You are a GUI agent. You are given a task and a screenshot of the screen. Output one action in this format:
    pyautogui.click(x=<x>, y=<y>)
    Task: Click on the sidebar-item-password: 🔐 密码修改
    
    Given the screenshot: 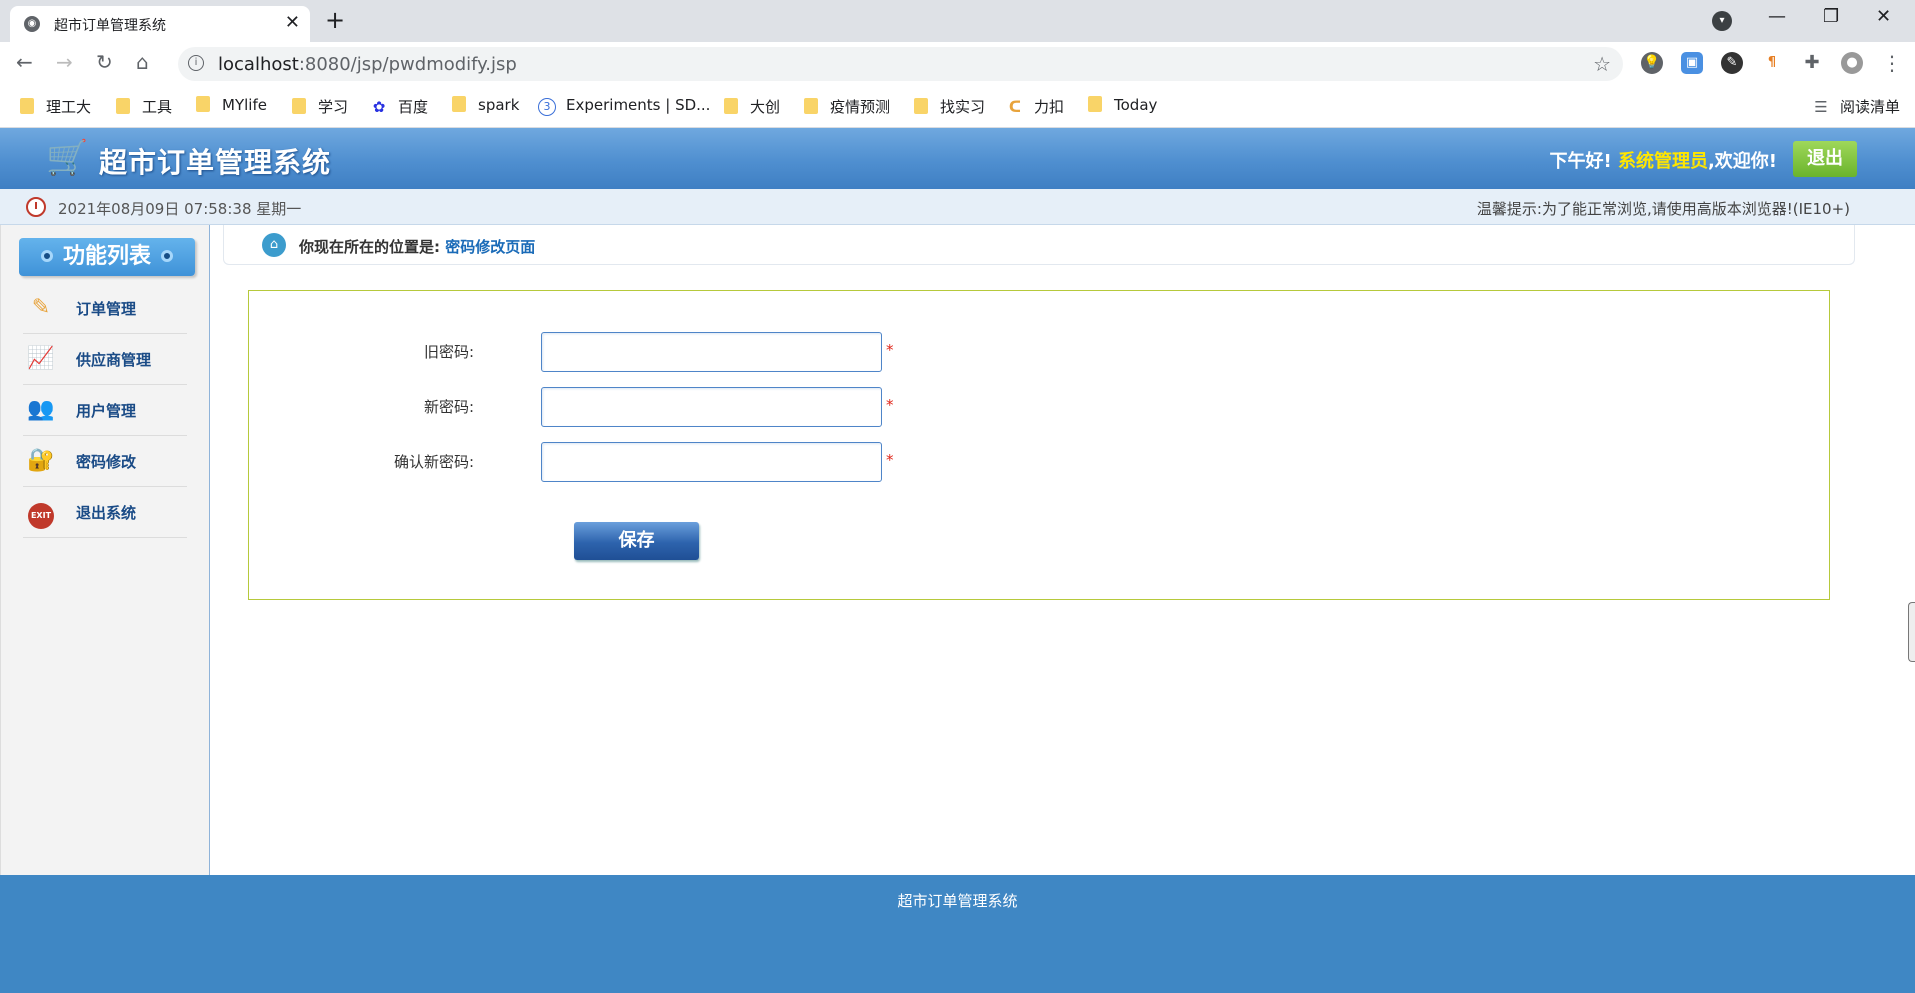 What is the action you would take?
    pyautogui.click(x=105, y=461)
    